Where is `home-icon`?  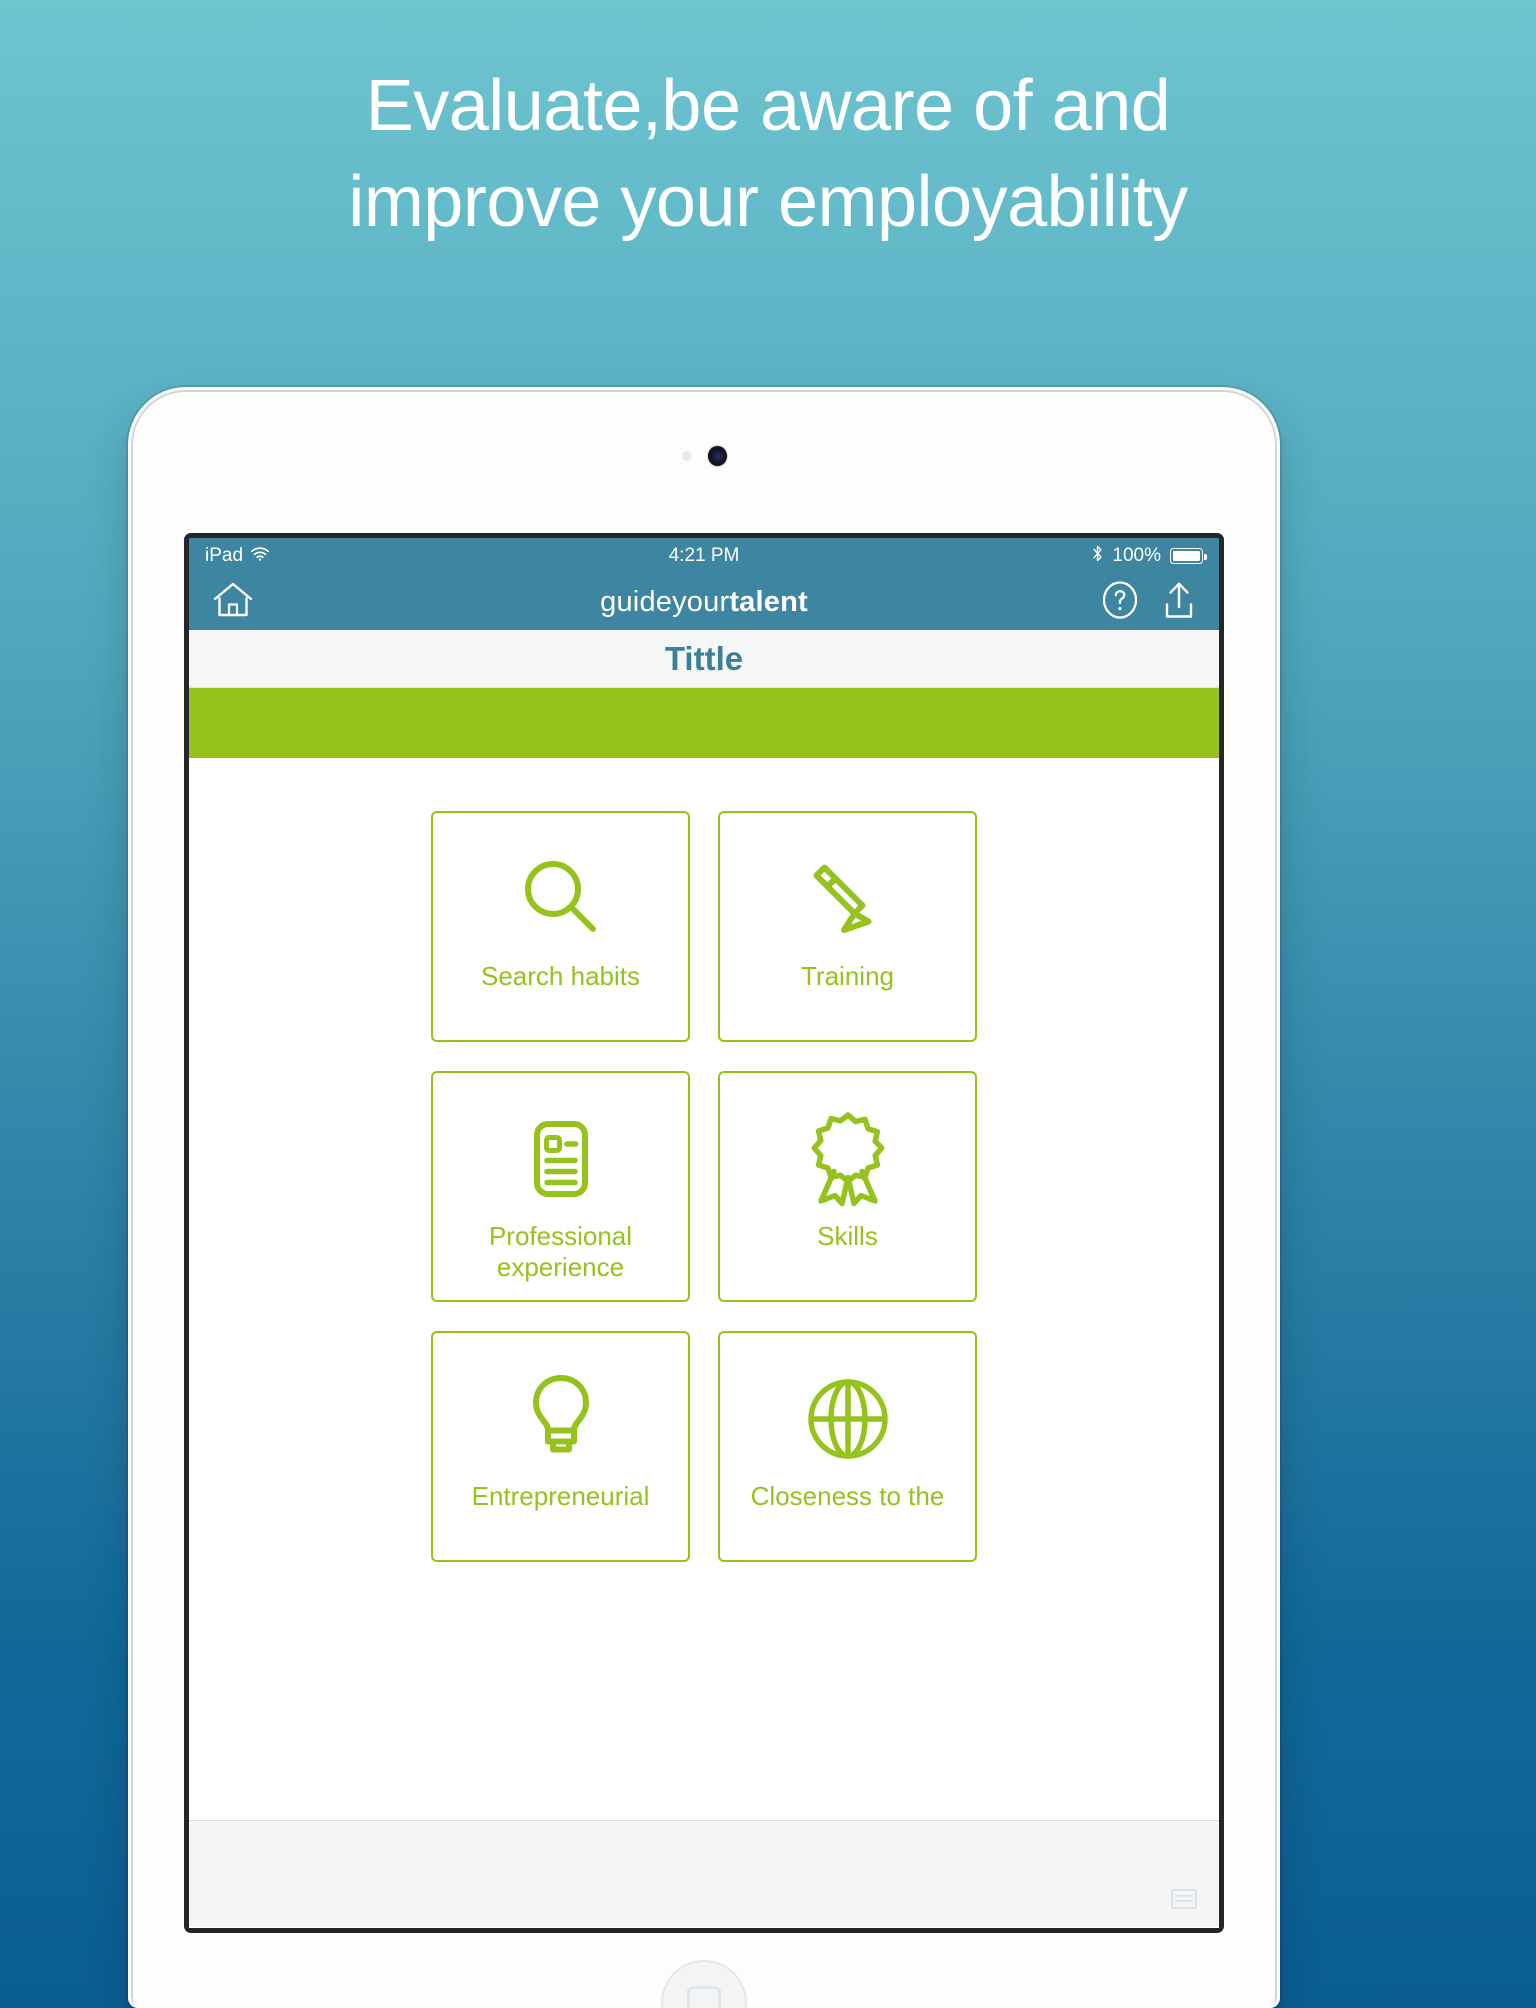 home-icon is located at coordinates (233, 602).